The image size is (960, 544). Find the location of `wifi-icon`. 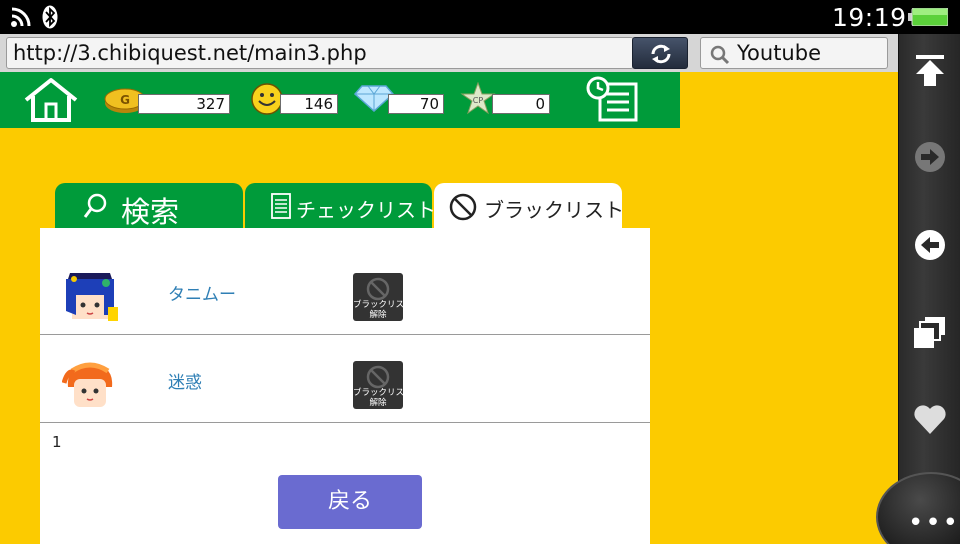

wifi-icon is located at coordinates (21, 17).